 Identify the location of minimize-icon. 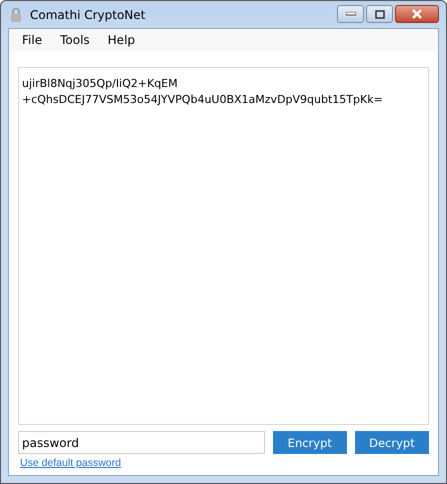
(351, 14).